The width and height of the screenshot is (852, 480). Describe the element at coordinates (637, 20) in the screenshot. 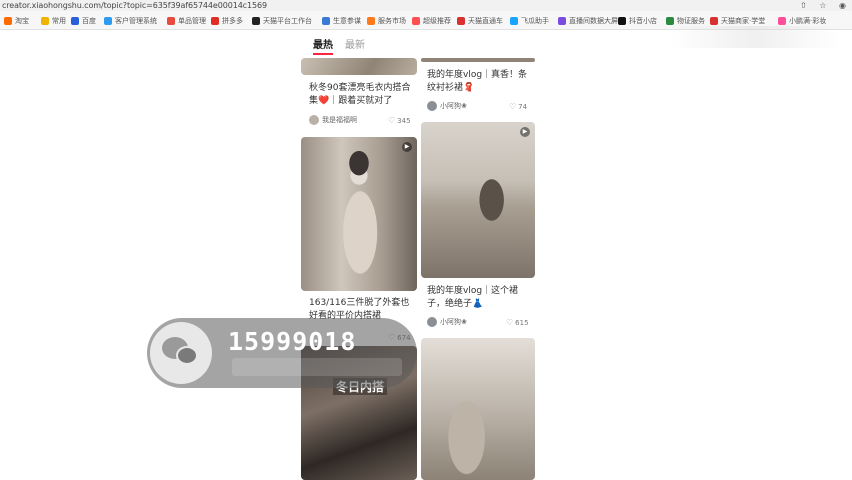

I see `bookmark-douyin-shop: 抖音小店` at that location.